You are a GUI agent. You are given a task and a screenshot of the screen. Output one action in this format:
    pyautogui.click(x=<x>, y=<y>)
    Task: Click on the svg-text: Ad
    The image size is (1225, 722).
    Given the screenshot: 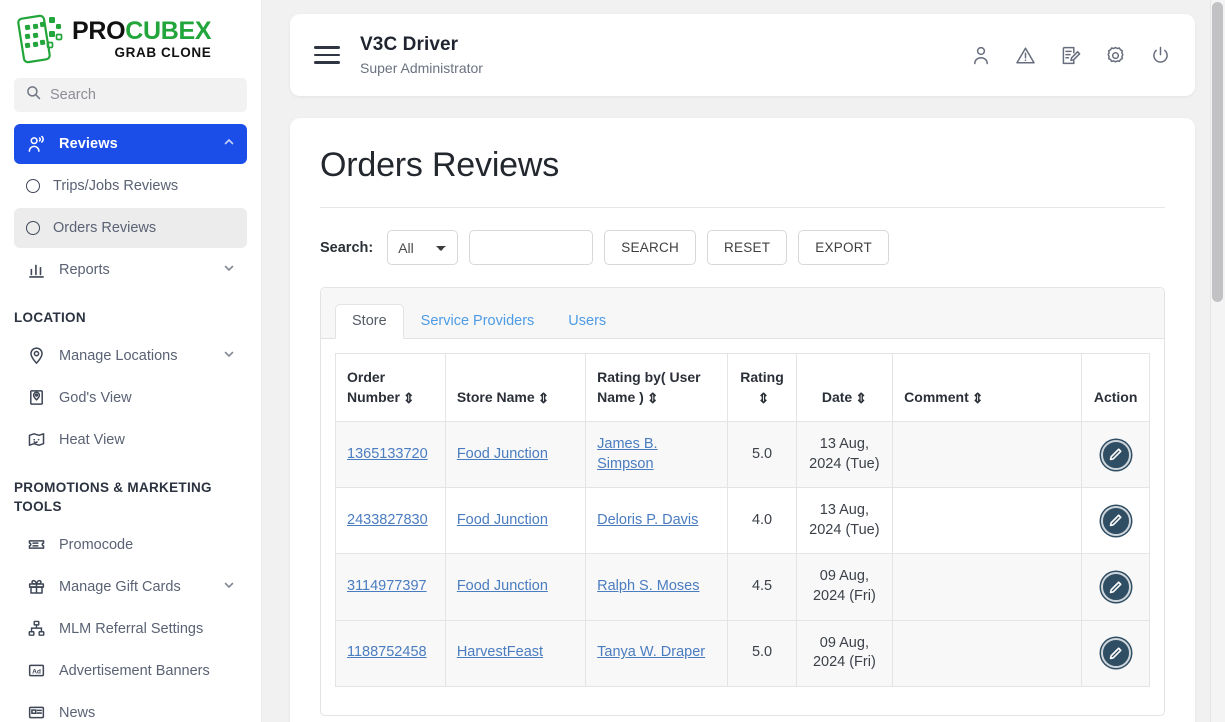 What is the action you would take?
    pyautogui.click(x=36, y=672)
    